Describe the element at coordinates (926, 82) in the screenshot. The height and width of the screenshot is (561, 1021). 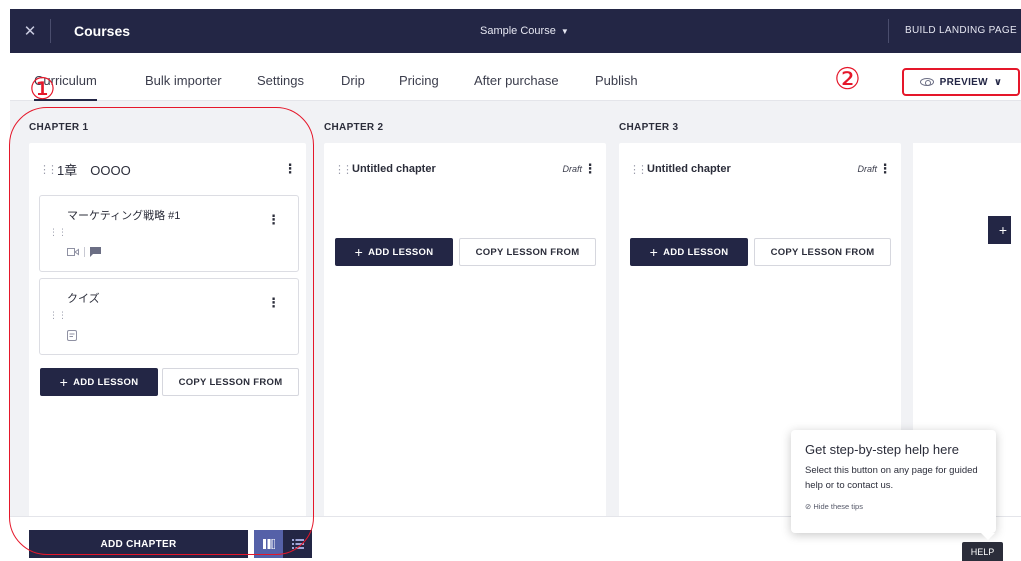
I see `eye-icon` at that location.